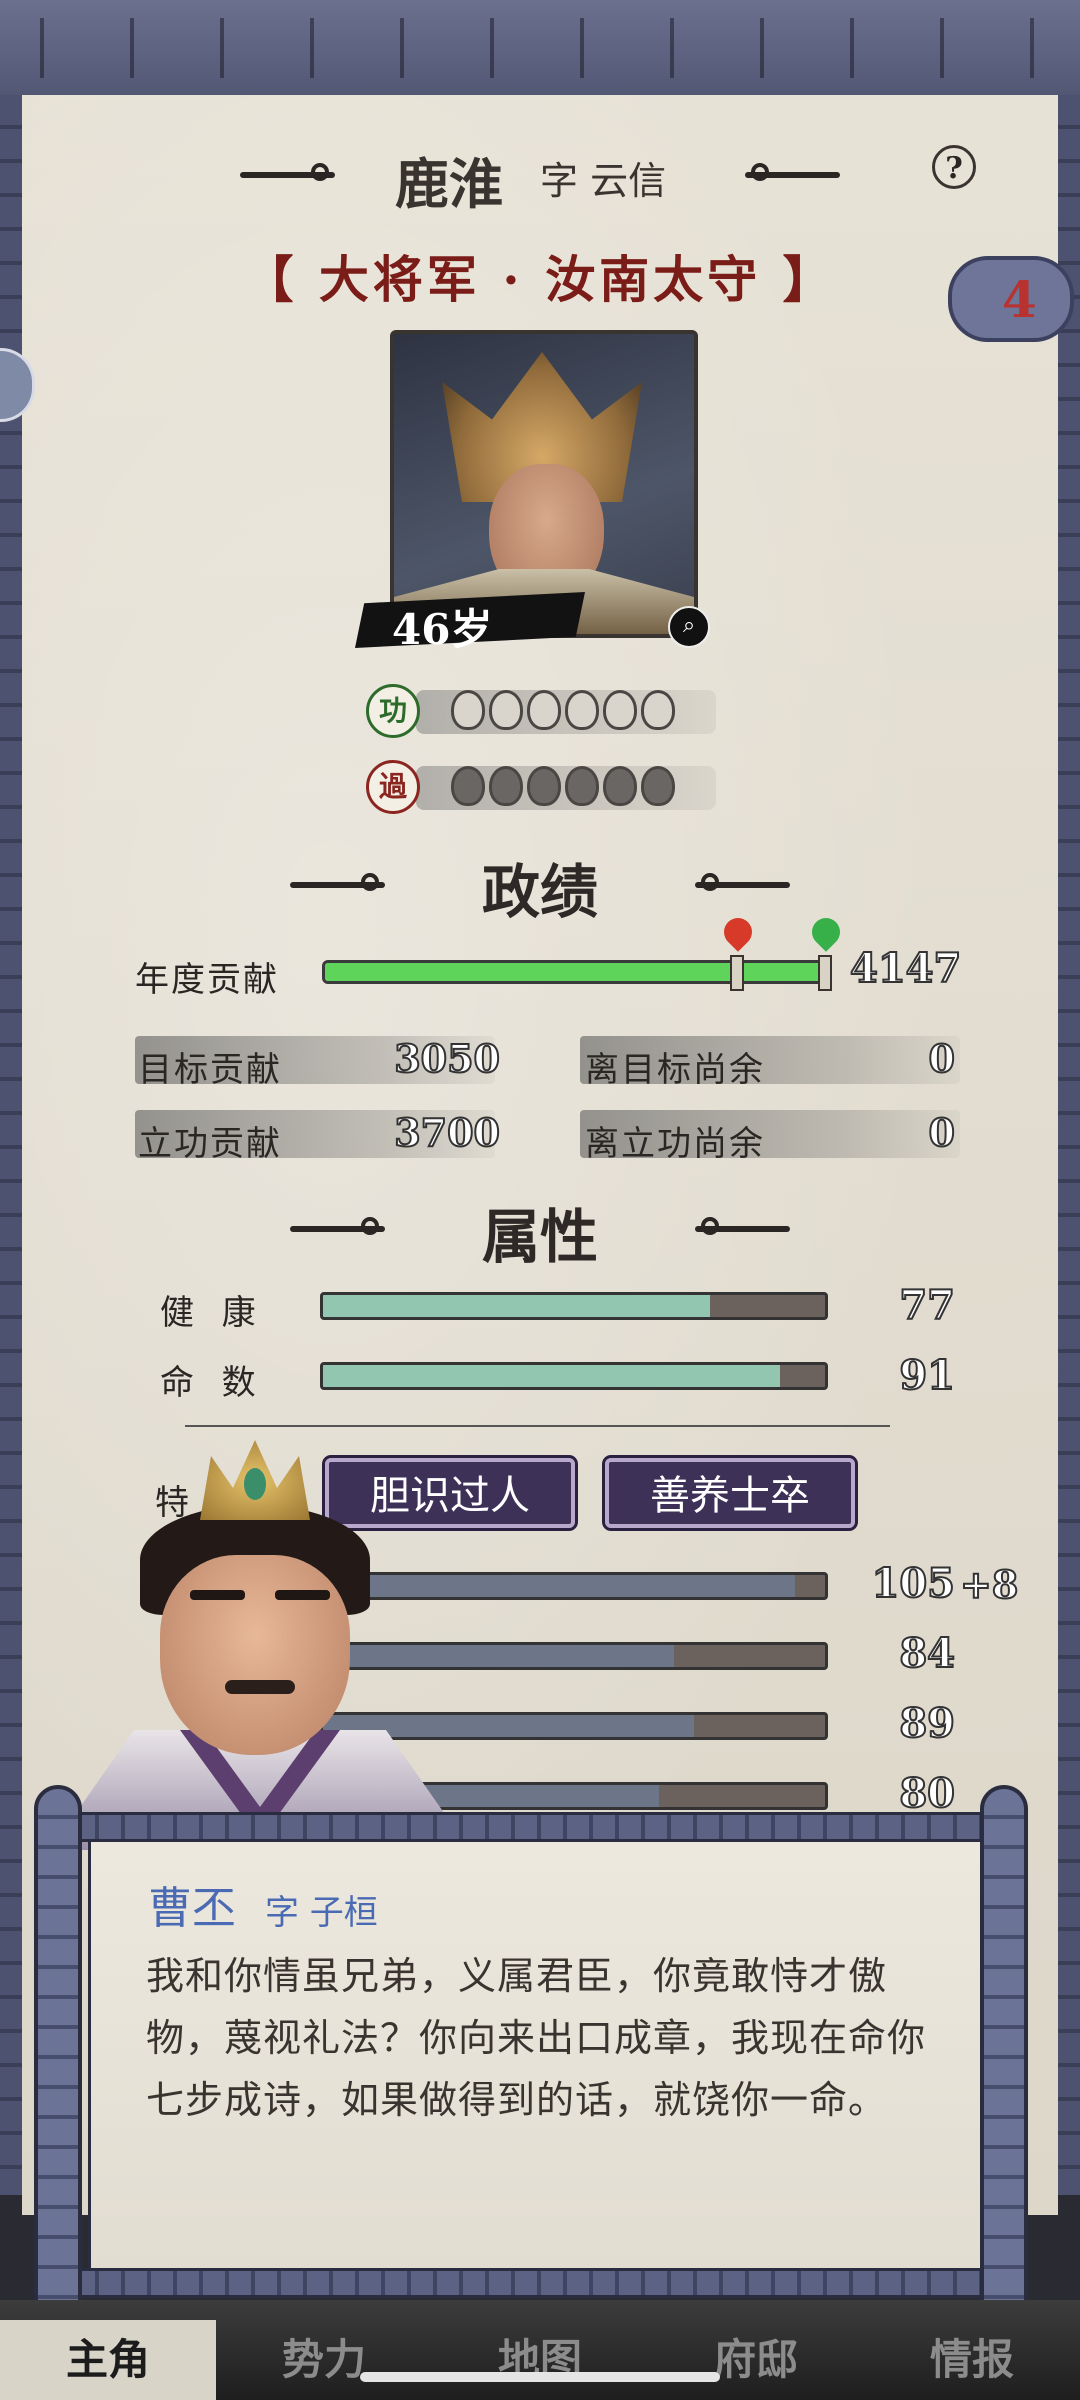 The height and width of the screenshot is (2400, 1080). I want to click on scroll-right-rod, so click(1004, 2057).